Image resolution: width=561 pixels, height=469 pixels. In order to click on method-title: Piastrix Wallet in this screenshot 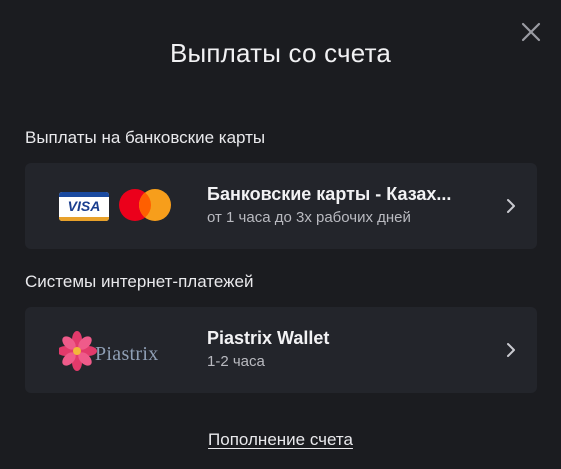, I will do `click(268, 338)`.